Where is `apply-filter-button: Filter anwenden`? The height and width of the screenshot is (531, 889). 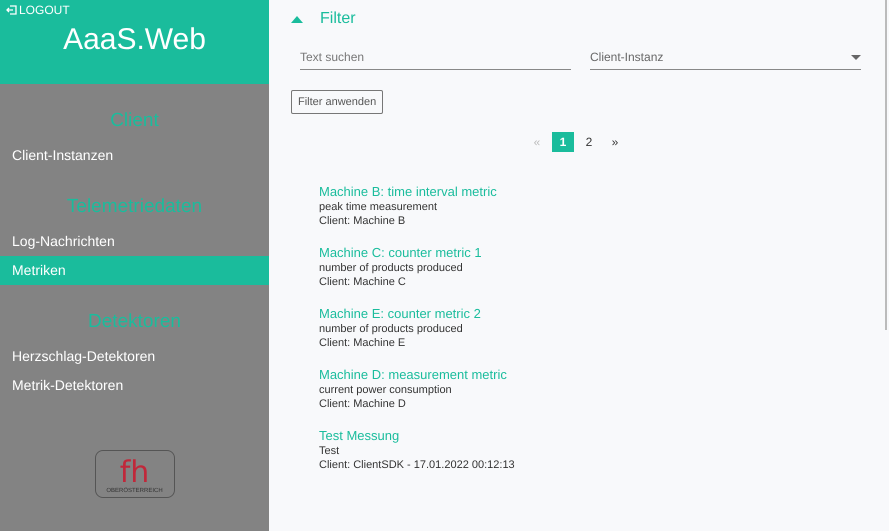 apply-filter-button: Filter anwenden is located at coordinates (337, 102).